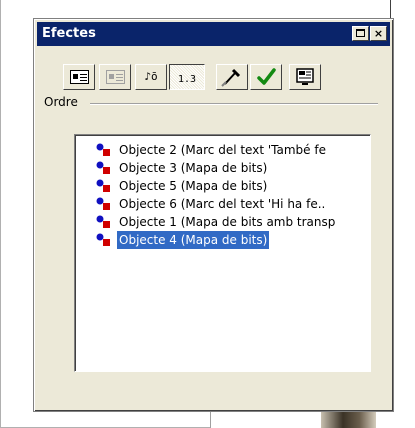 The height and width of the screenshot is (428, 415). Describe the element at coordinates (348, 420) in the screenshot. I see `document-image-fragment` at that location.